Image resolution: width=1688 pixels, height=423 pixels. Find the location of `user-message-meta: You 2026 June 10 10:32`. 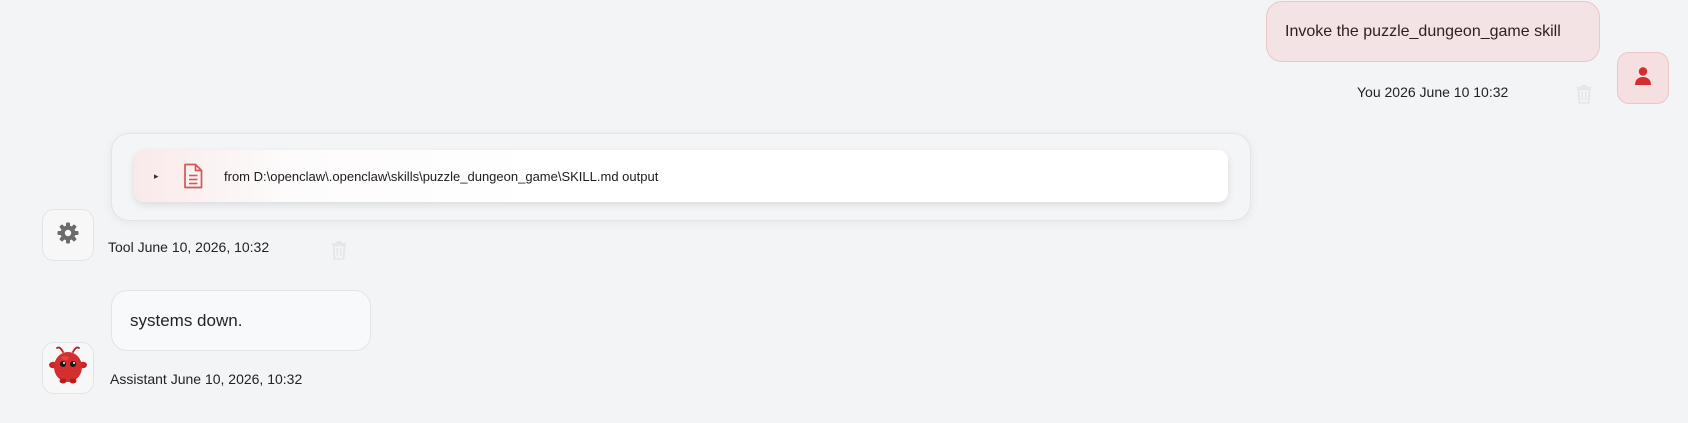

user-message-meta: You 2026 June 10 10:32 is located at coordinates (1433, 92).